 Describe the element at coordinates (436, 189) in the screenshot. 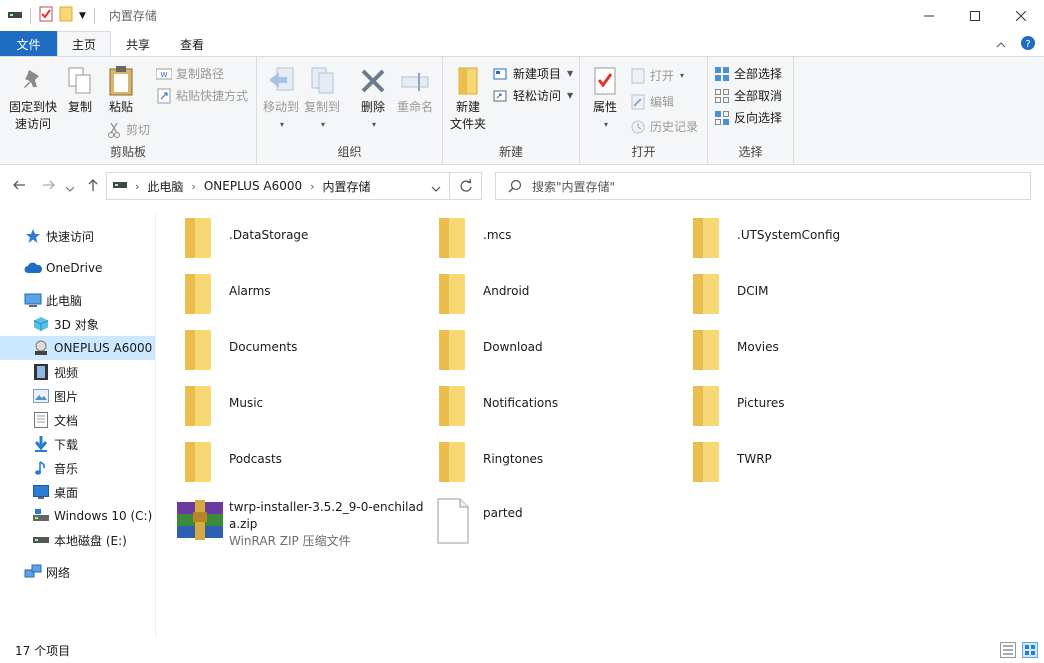

I see `address-dropdown-button` at that location.